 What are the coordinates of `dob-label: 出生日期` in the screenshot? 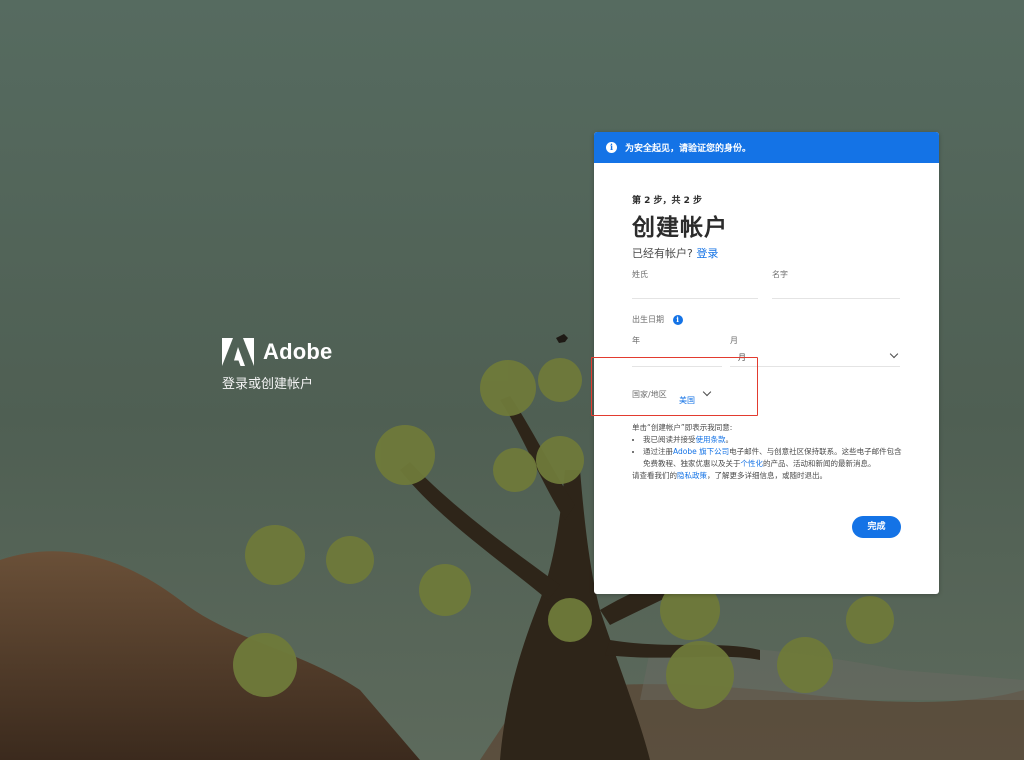 It's located at (648, 319).